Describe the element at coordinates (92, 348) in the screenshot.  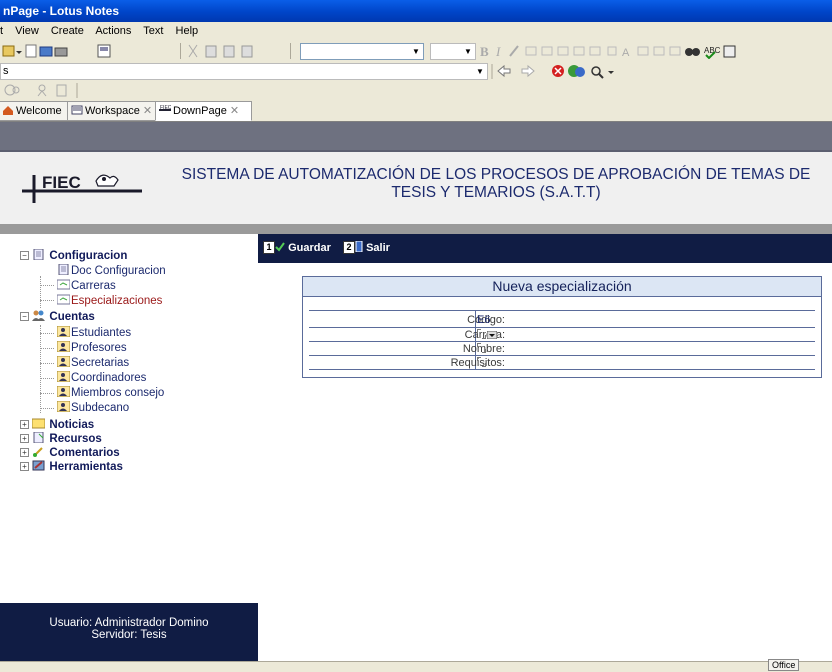
I see `tree-profesores: Profesores` at that location.